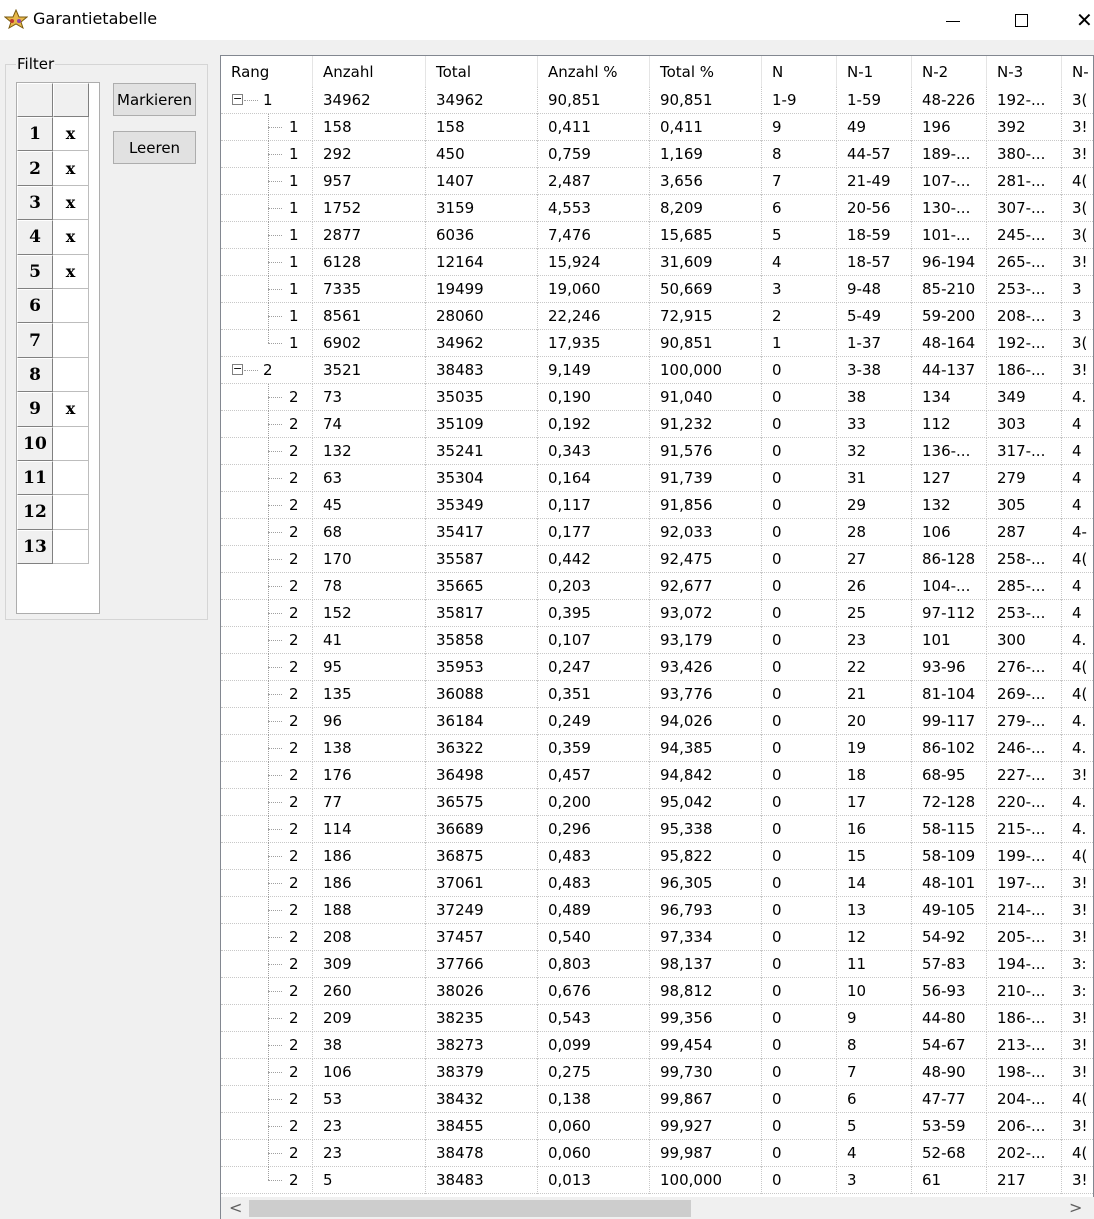  I want to click on scroll-right-icon: >, so click(1075, 1207).